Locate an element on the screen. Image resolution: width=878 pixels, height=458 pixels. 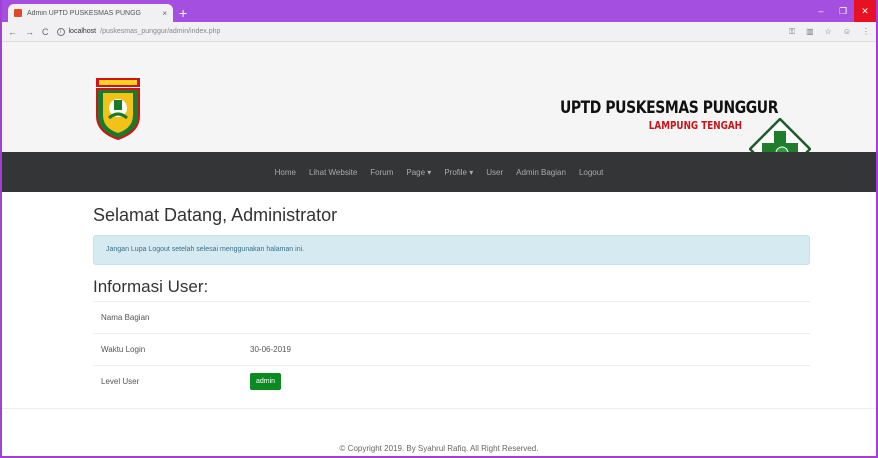
window-controls: – ❐ ✕ is located at coordinates (843, 11).